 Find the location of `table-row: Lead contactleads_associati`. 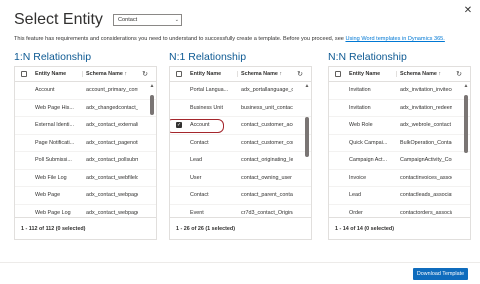

table-row: Lead contactleads_associati is located at coordinates (399, 196).